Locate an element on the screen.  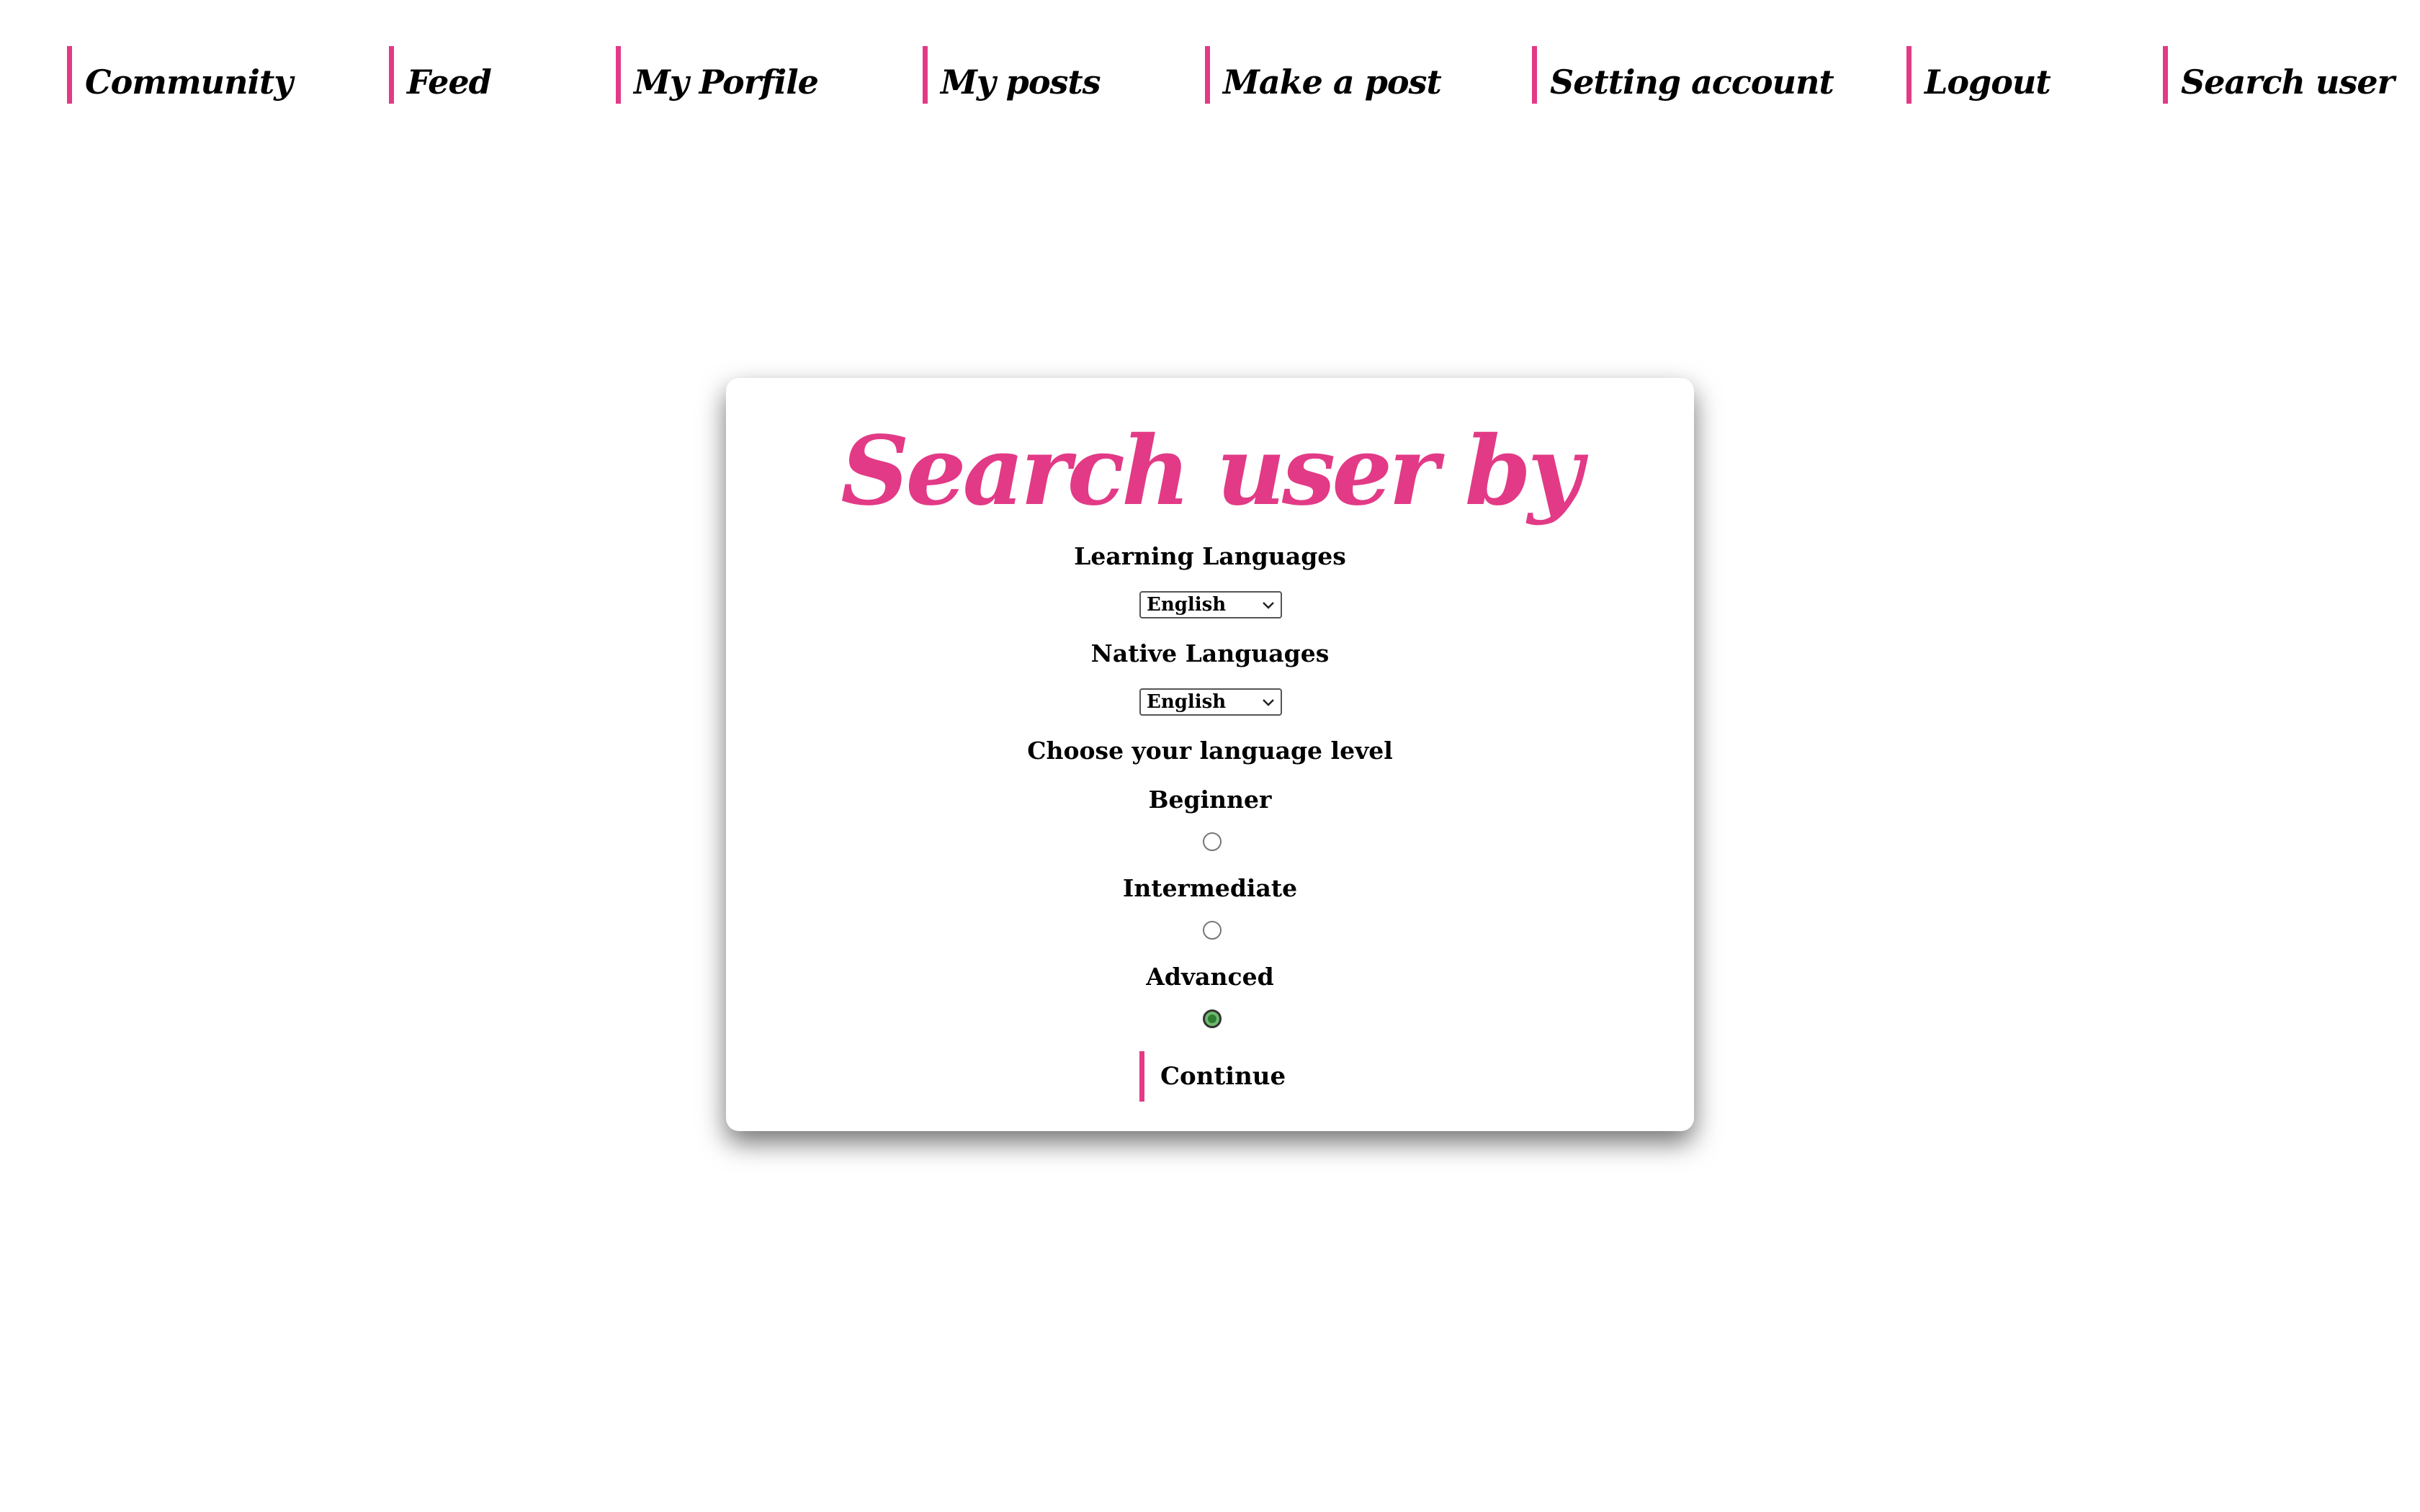
nav-item-my-profile: My Porfile is located at coordinates (717, 75).